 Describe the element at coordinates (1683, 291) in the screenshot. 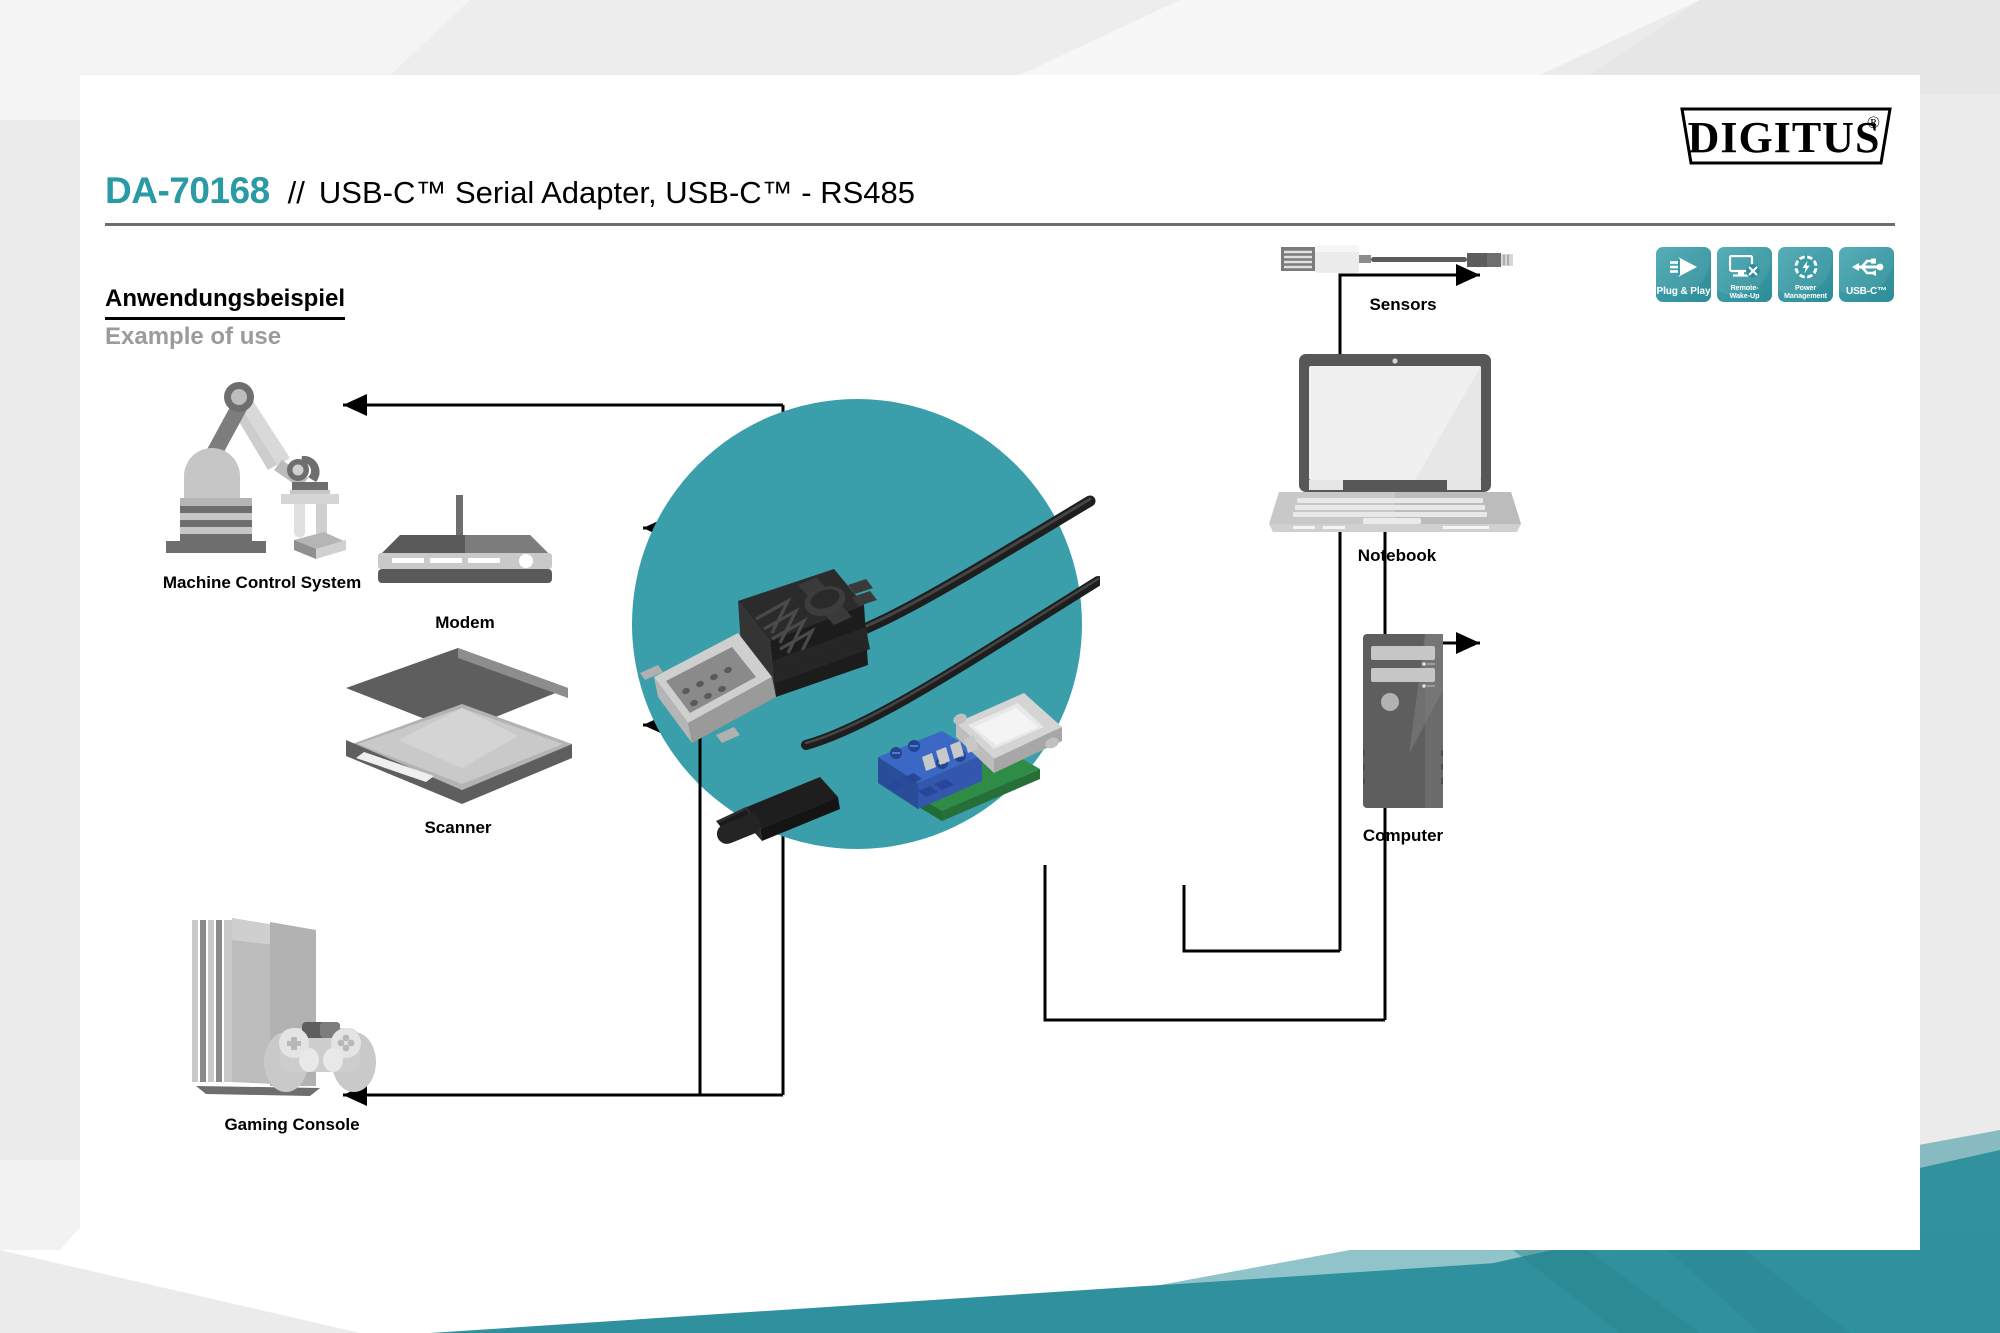

I see `badge-label-plug-and-play: Plug & Play` at that location.